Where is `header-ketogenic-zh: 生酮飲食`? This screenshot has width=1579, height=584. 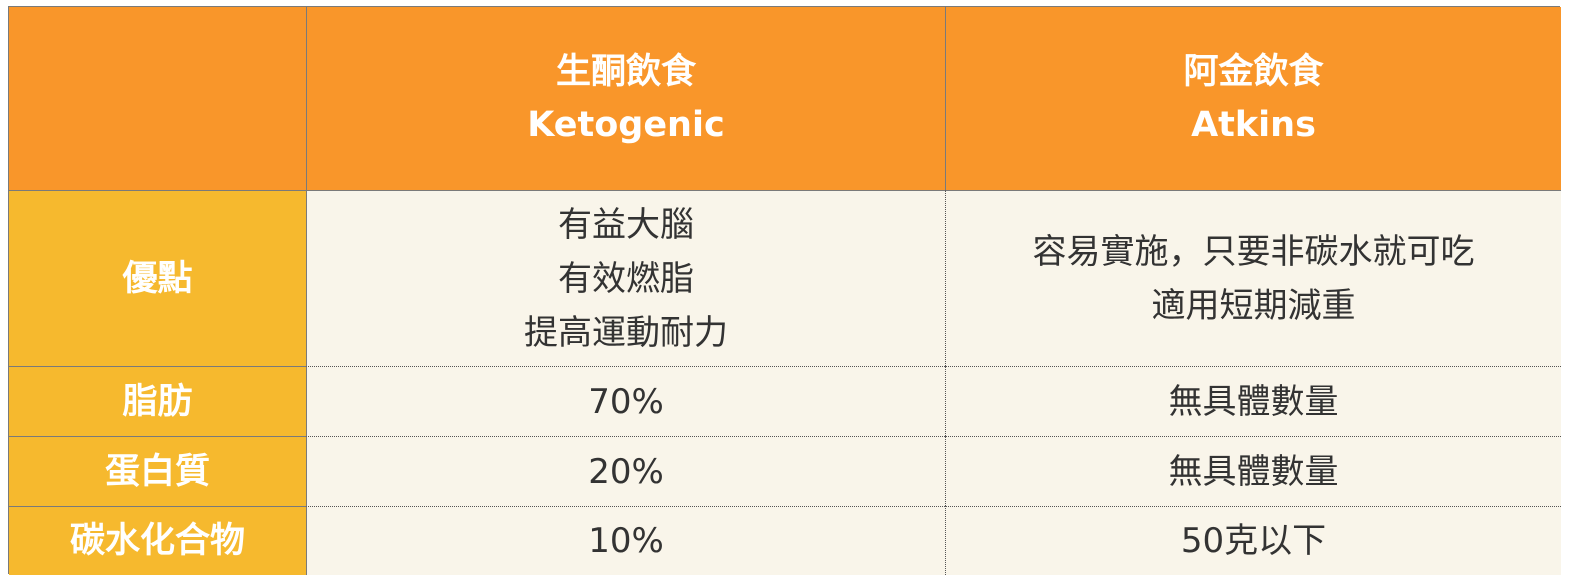 header-ketogenic-zh: 生酮飲食 is located at coordinates (625, 71).